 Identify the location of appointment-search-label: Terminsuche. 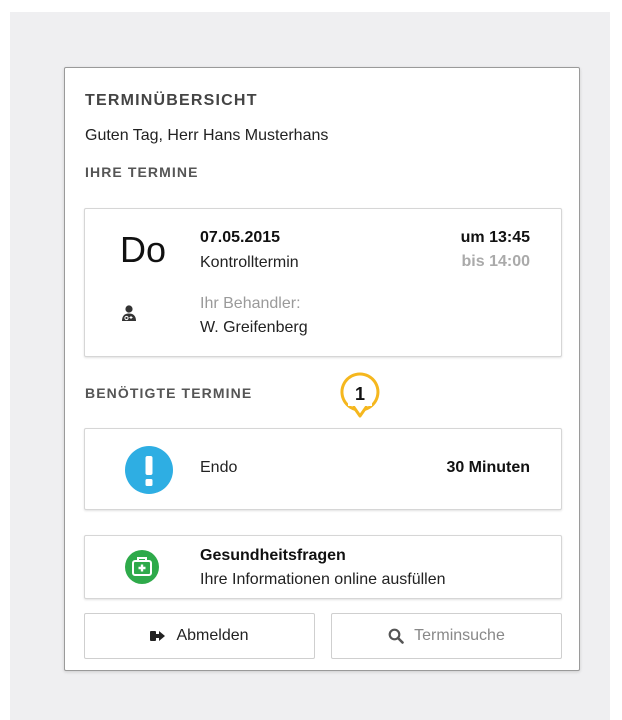
(459, 635).